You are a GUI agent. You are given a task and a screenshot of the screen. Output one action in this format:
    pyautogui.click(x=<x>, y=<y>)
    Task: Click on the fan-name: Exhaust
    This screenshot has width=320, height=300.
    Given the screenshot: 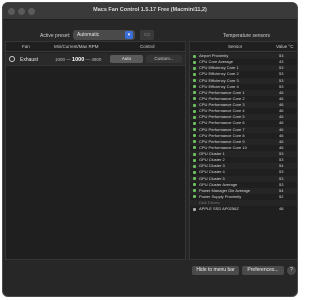 What is the action you would take?
    pyautogui.click(x=29, y=60)
    